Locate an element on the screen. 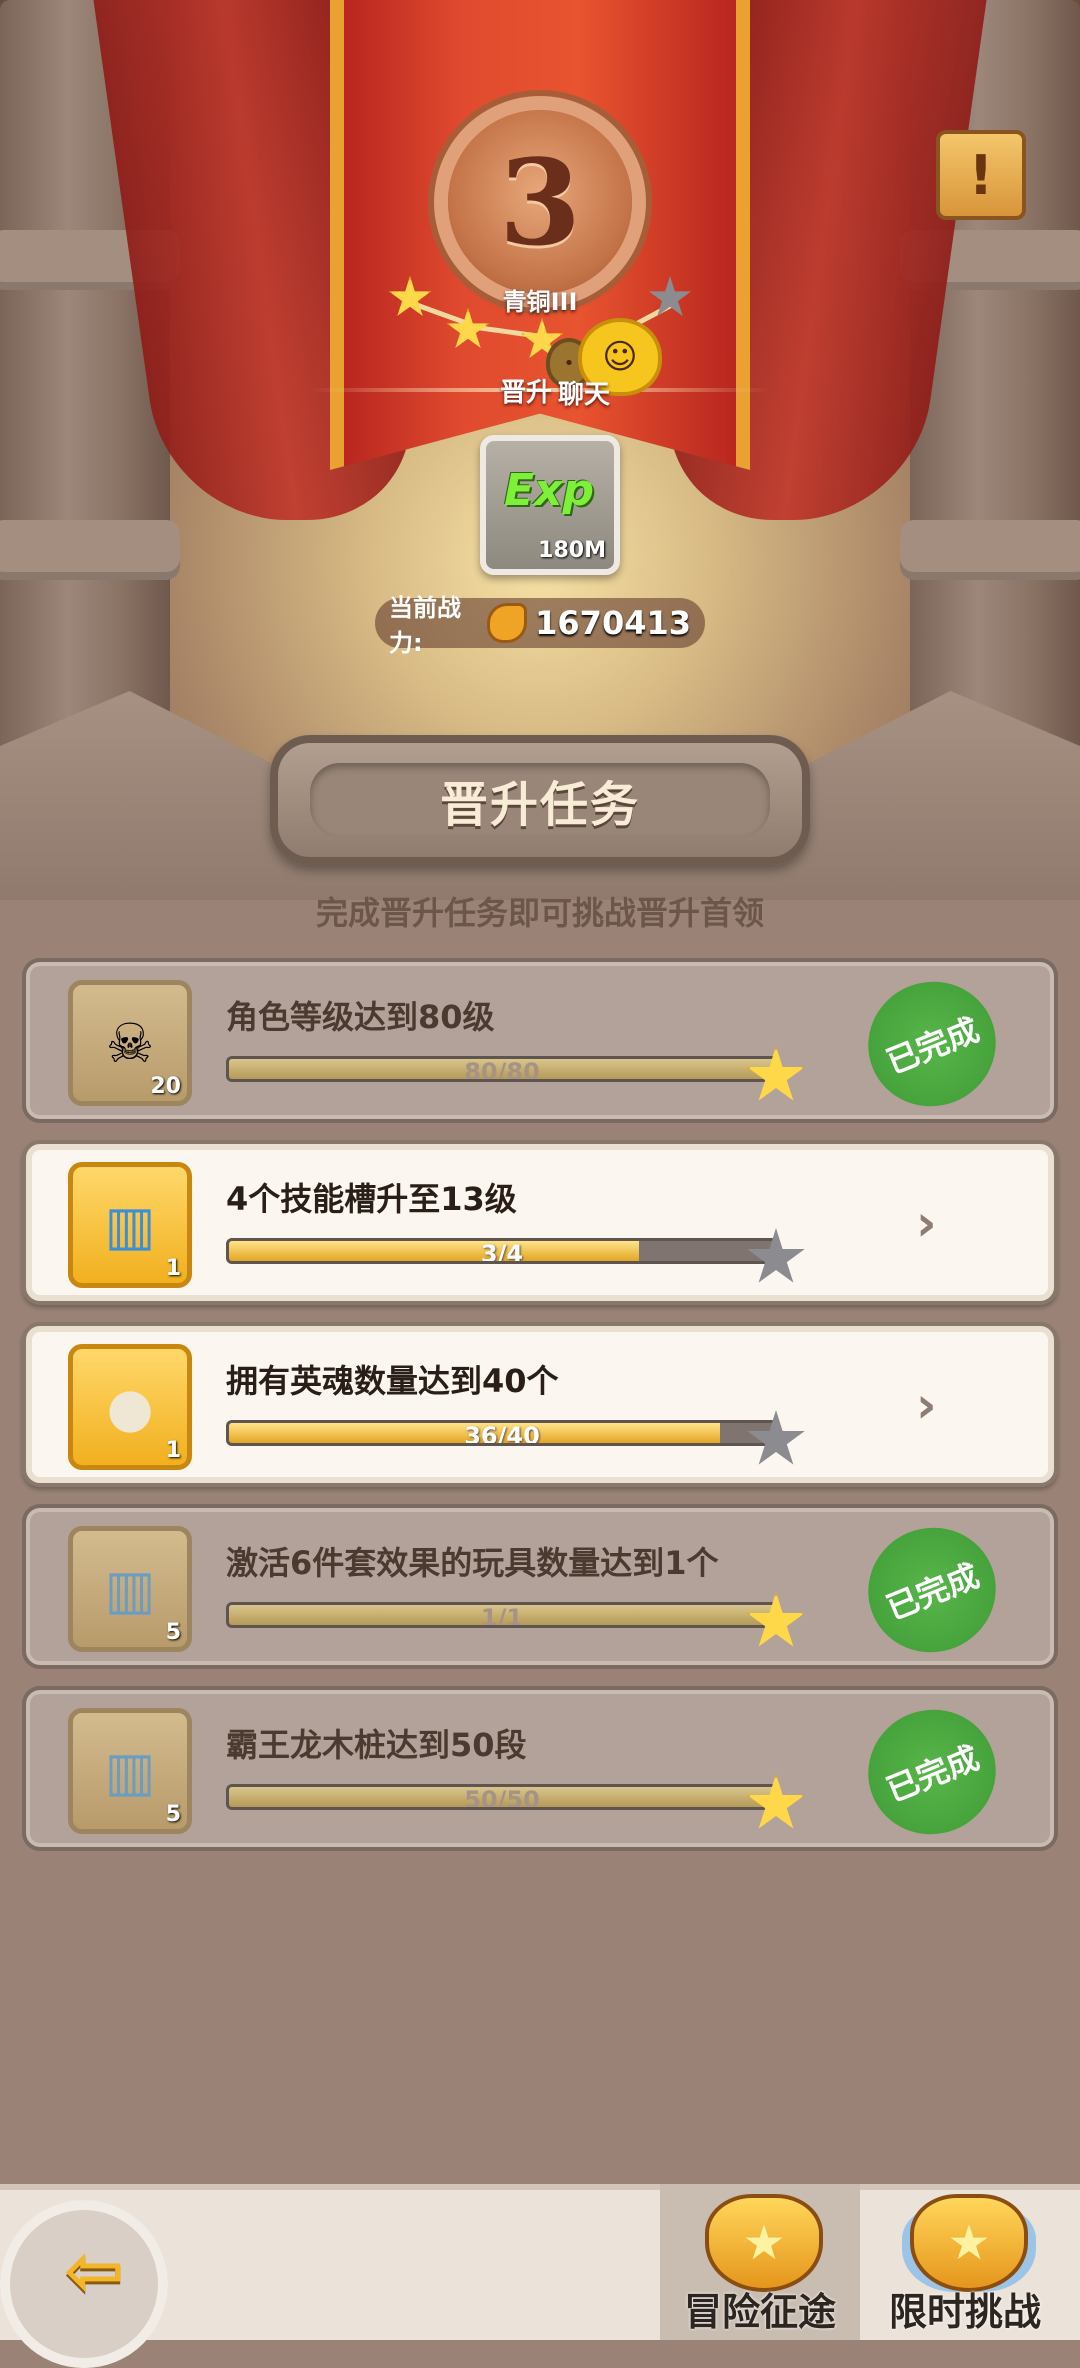 Image resolution: width=1080 pixels, height=2368 pixels. task-card: ▥ 1 4个技能槽升至13级 3/4 › is located at coordinates (540, 1222).